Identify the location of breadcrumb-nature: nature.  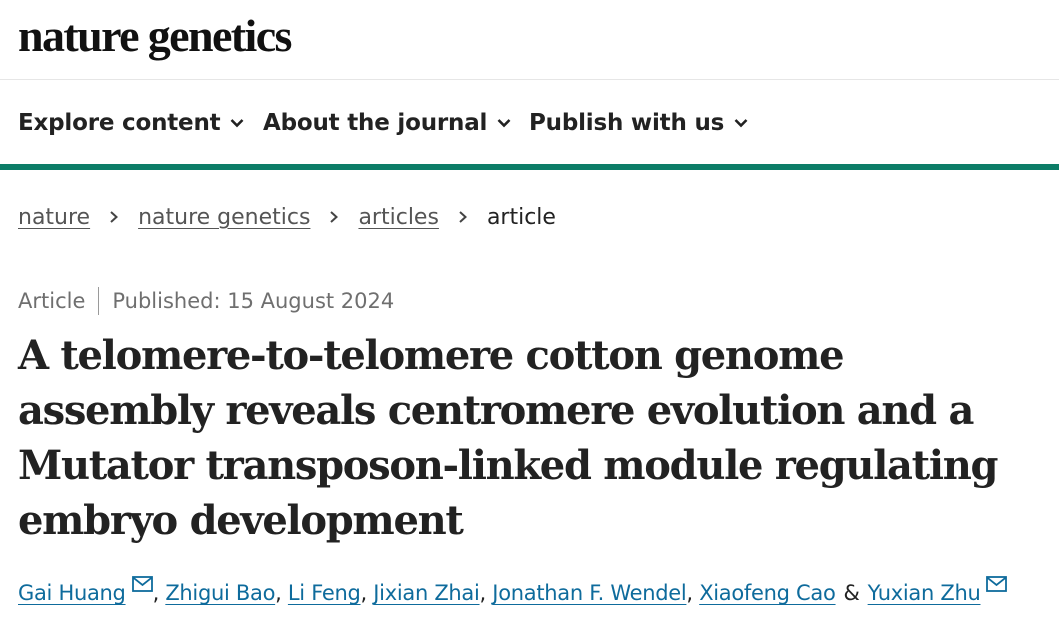
(54, 217).